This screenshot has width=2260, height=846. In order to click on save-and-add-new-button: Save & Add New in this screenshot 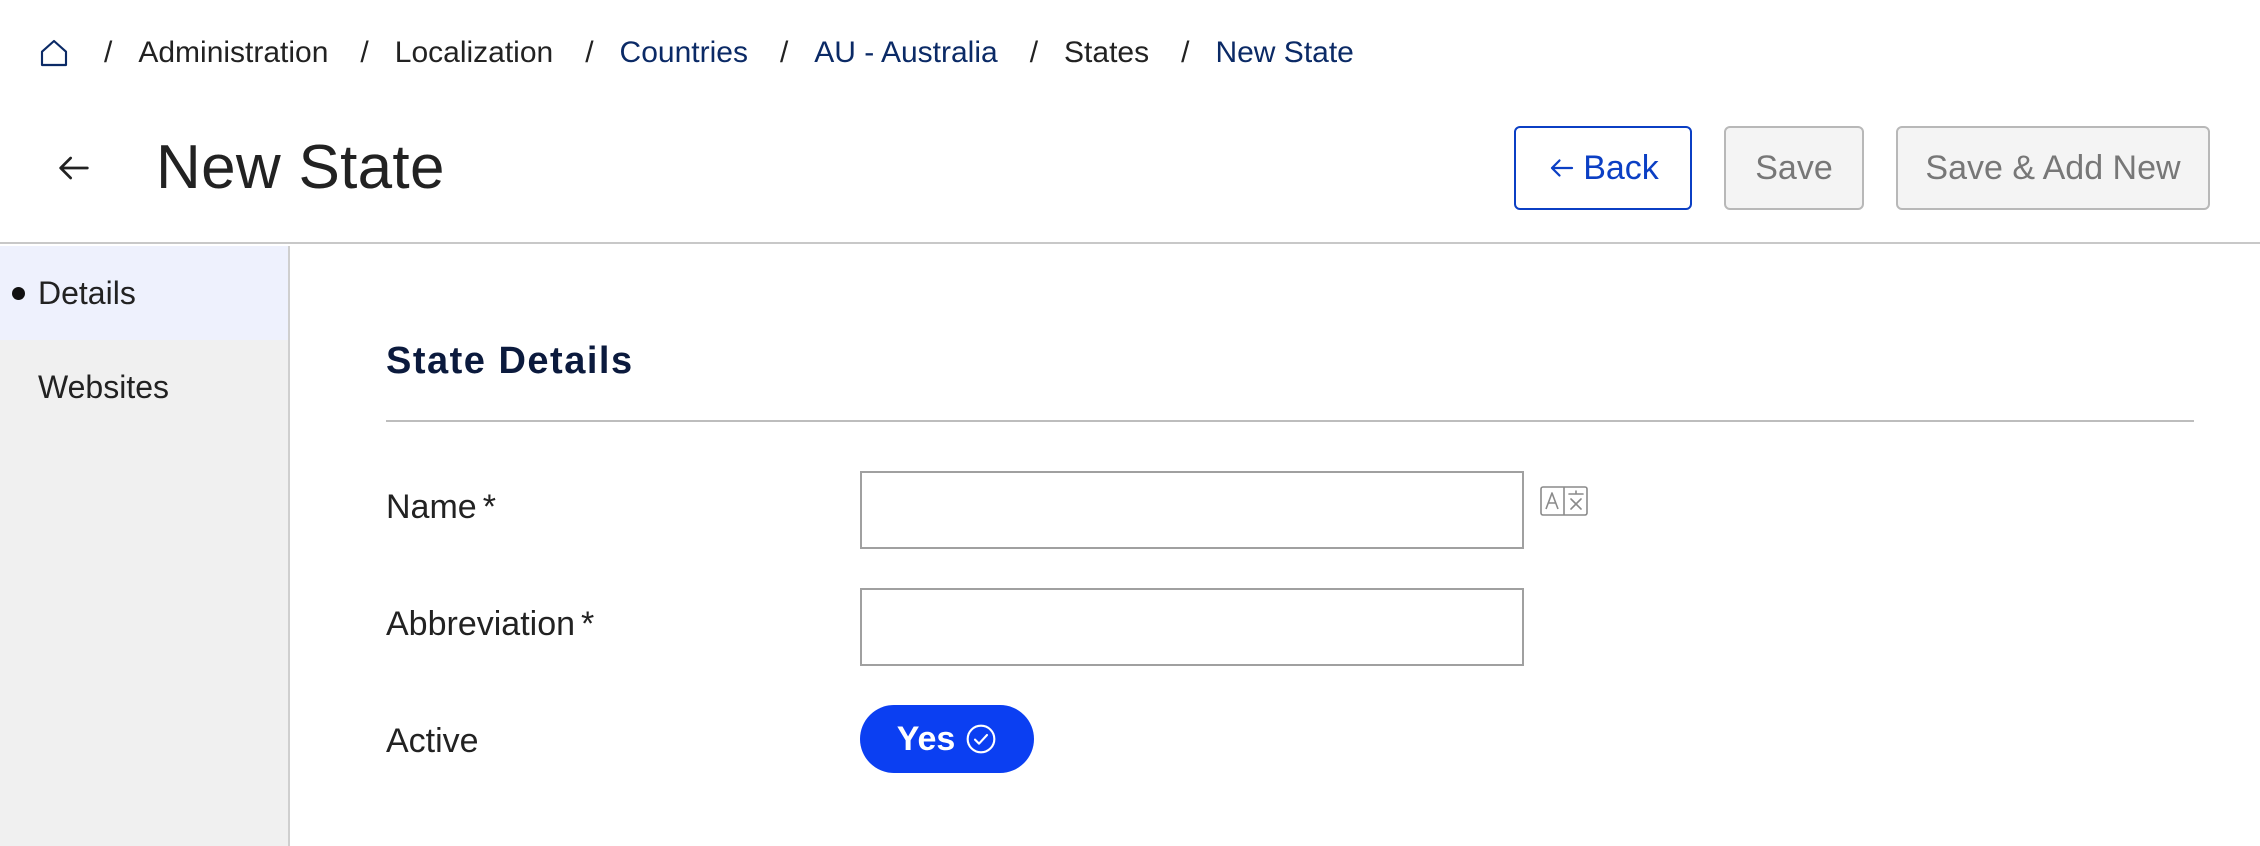, I will do `click(2053, 168)`.